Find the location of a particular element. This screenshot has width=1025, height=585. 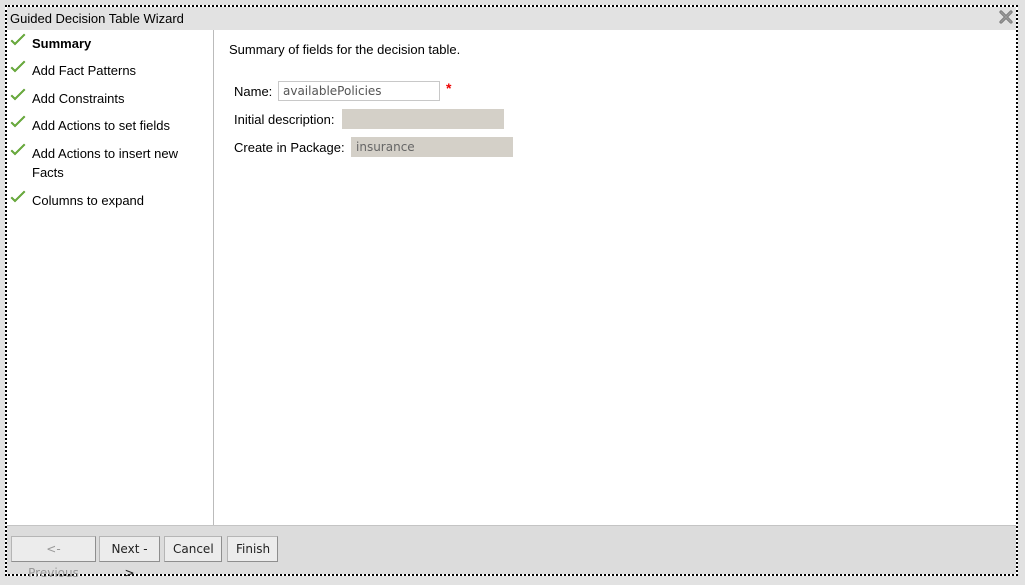

title-bar: Guided Decision Table Wizard is located at coordinates (511, 18).